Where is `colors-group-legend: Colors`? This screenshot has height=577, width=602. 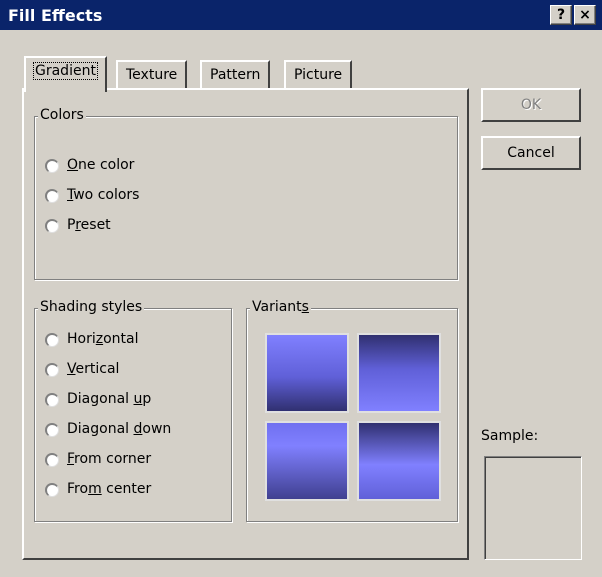
colors-group-legend: Colors is located at coordinates (62, 115).